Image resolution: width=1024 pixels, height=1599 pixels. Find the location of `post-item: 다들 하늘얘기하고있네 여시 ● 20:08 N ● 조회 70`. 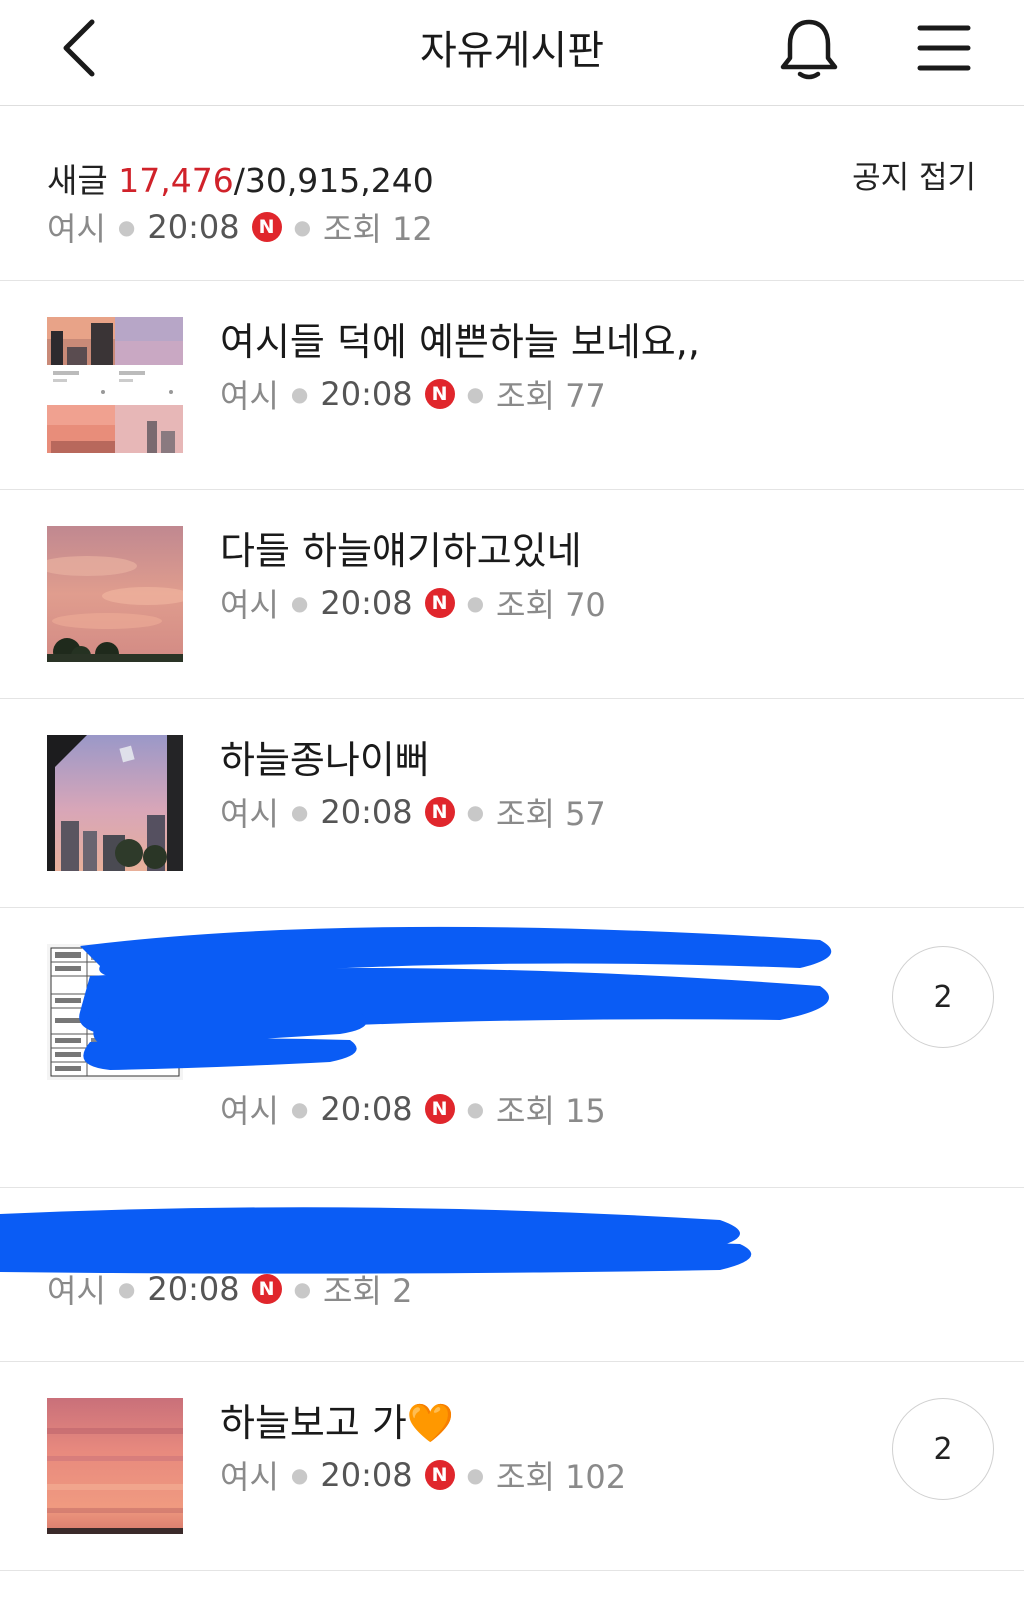

post-item: 다들 하늘얘기하고있네 여시 ● 20:08 N ● 조회 70 is located at coordinates (512, 594).